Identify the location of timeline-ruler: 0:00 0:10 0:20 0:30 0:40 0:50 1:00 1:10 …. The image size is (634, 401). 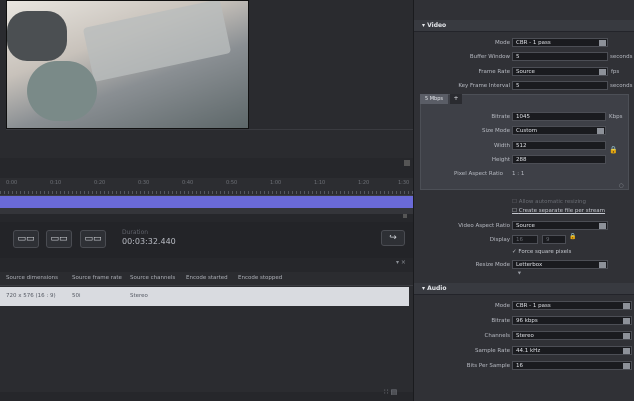
(206, 187).